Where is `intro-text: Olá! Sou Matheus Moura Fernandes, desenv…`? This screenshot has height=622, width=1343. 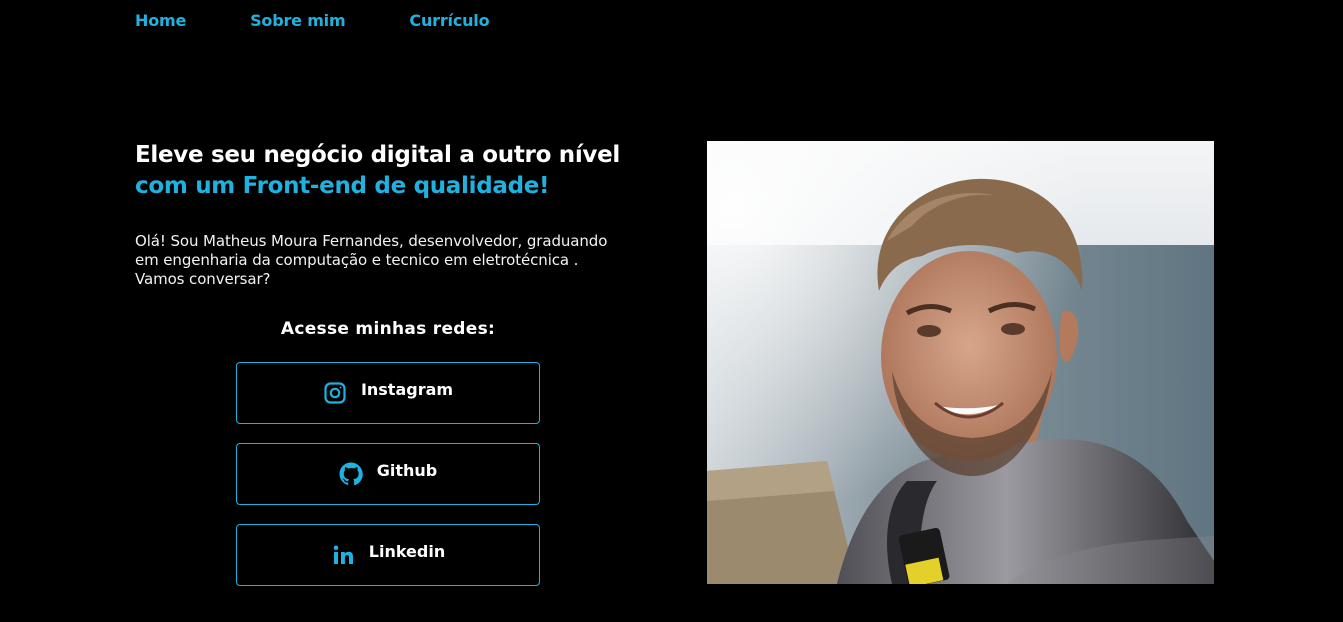
intro-text: Olá! Sou Matheus Moura Fernandes, desenv… is located at coordinates (395, 260).